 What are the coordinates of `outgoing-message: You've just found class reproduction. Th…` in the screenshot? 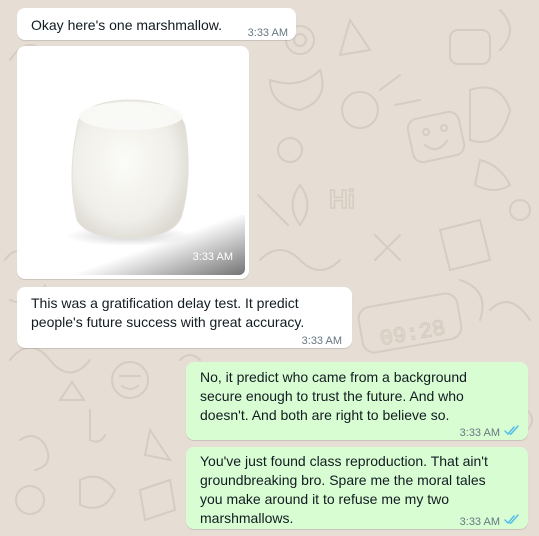 It's located at (357, 488).